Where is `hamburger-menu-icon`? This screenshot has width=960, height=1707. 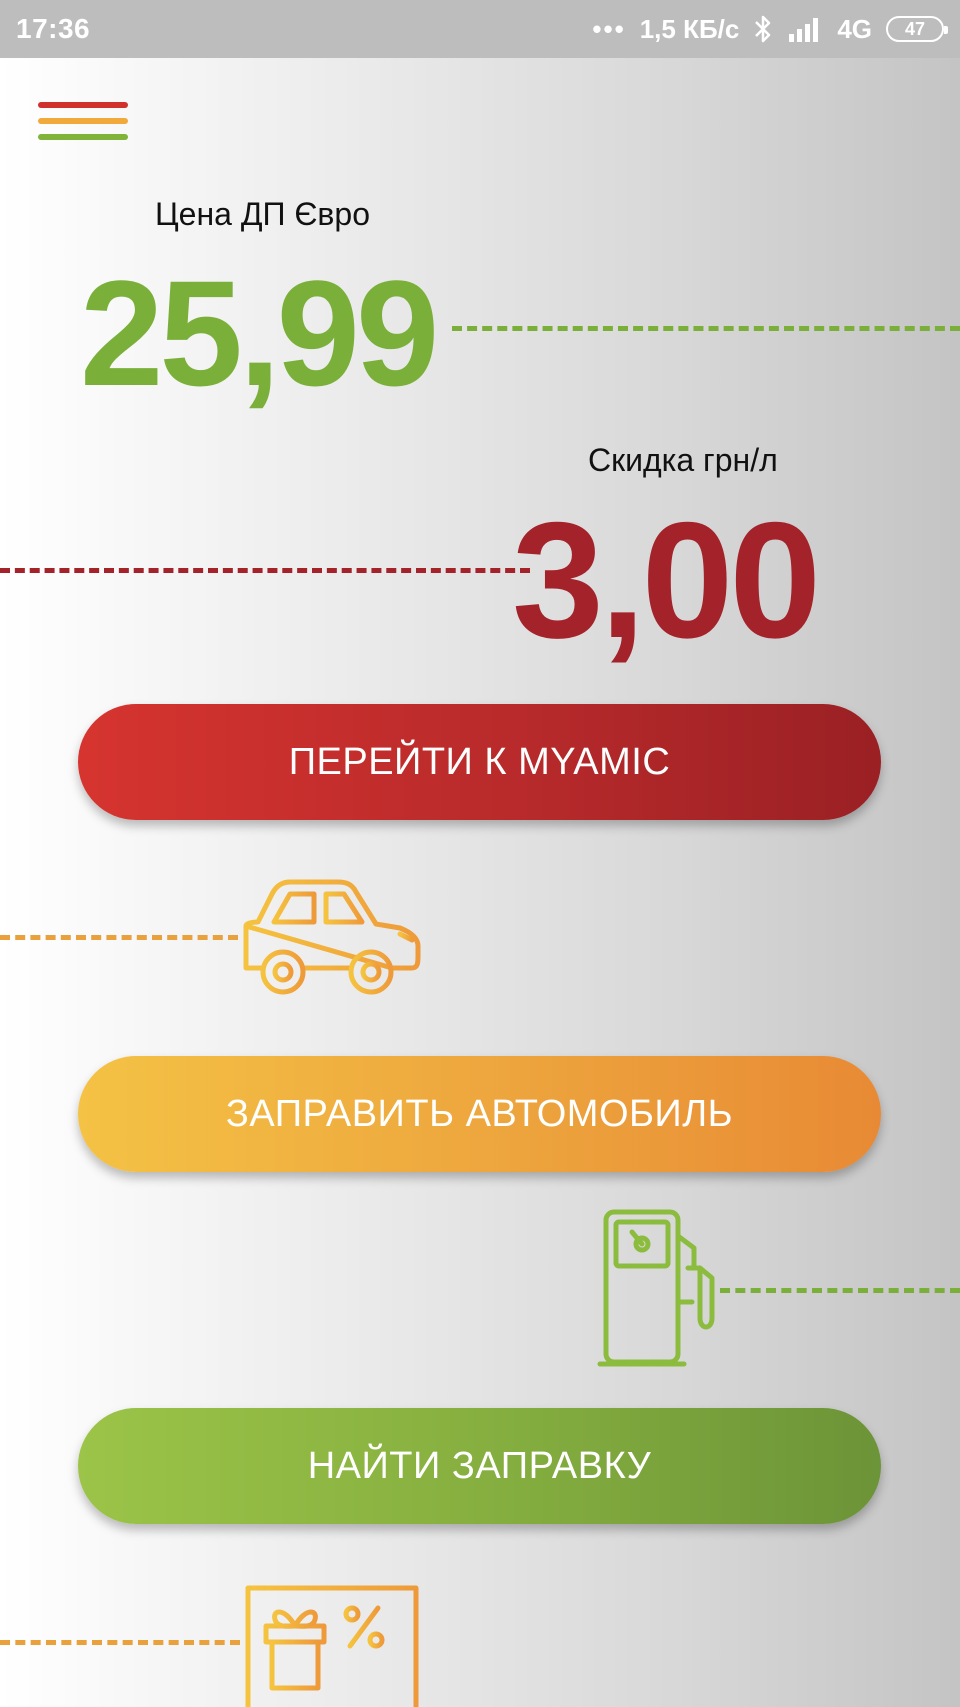
hamburger-menu-icon is located at coordinates (83, 122).